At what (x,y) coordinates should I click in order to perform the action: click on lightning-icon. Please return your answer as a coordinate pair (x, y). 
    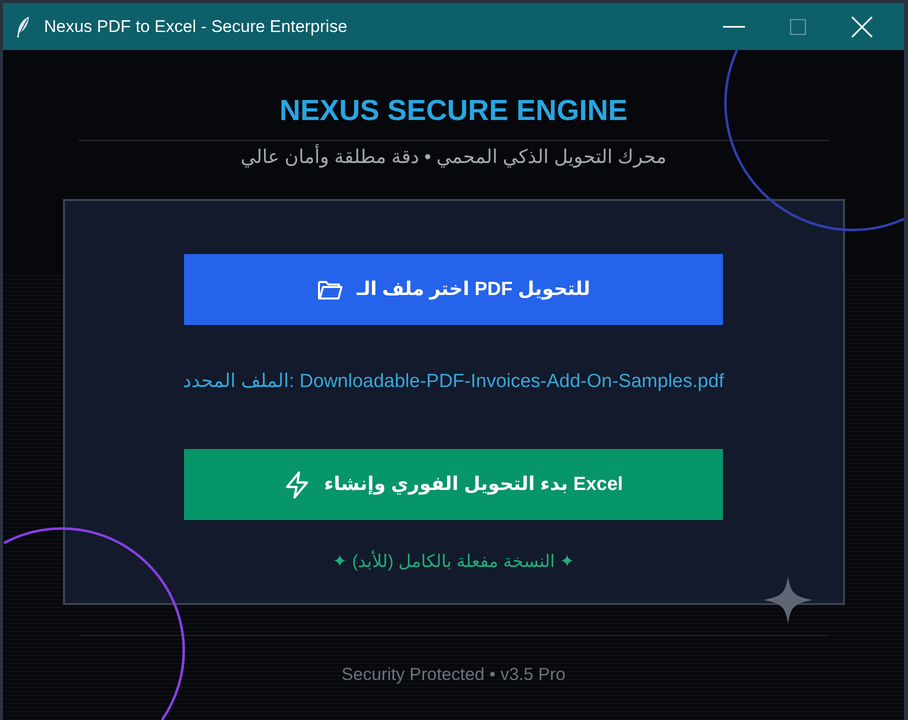
    Looking at the image, I should click on (297, 484).